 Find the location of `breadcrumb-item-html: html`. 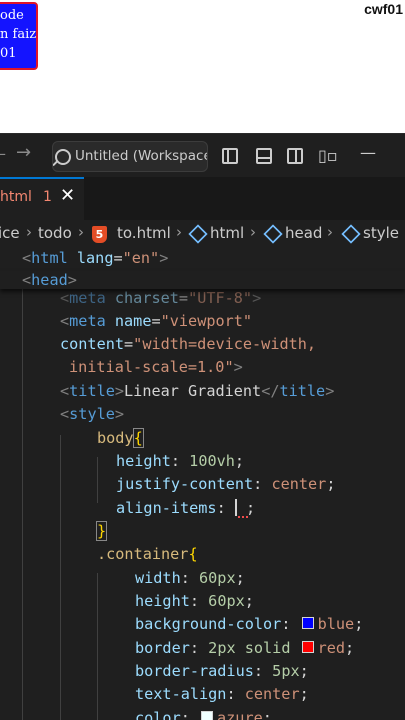

breadcrumb-item-html: html is located at coordinates (227, 233).